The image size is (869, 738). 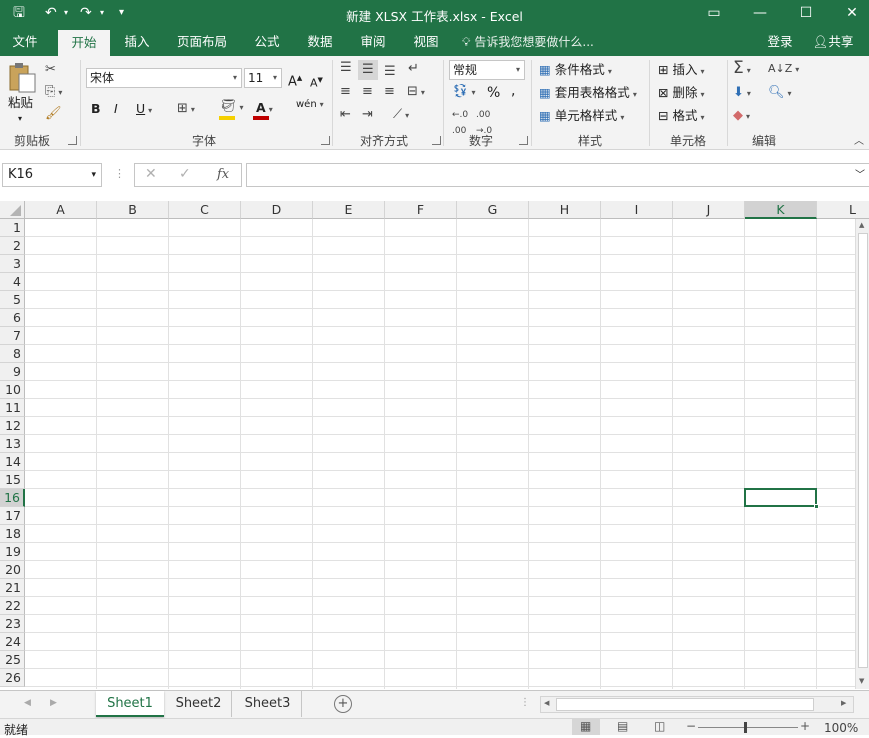 I want to click on maximize-button: ☐, so click(x=806, y=14).